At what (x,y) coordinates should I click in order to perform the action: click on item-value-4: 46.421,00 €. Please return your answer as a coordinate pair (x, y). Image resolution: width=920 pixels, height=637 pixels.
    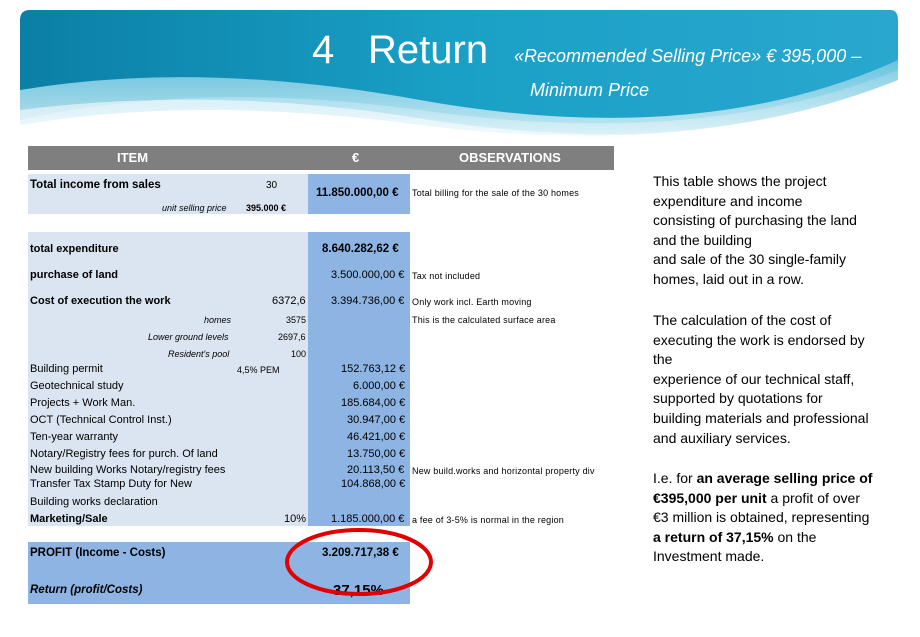
    Looking at the image, I should click on (376, 437).